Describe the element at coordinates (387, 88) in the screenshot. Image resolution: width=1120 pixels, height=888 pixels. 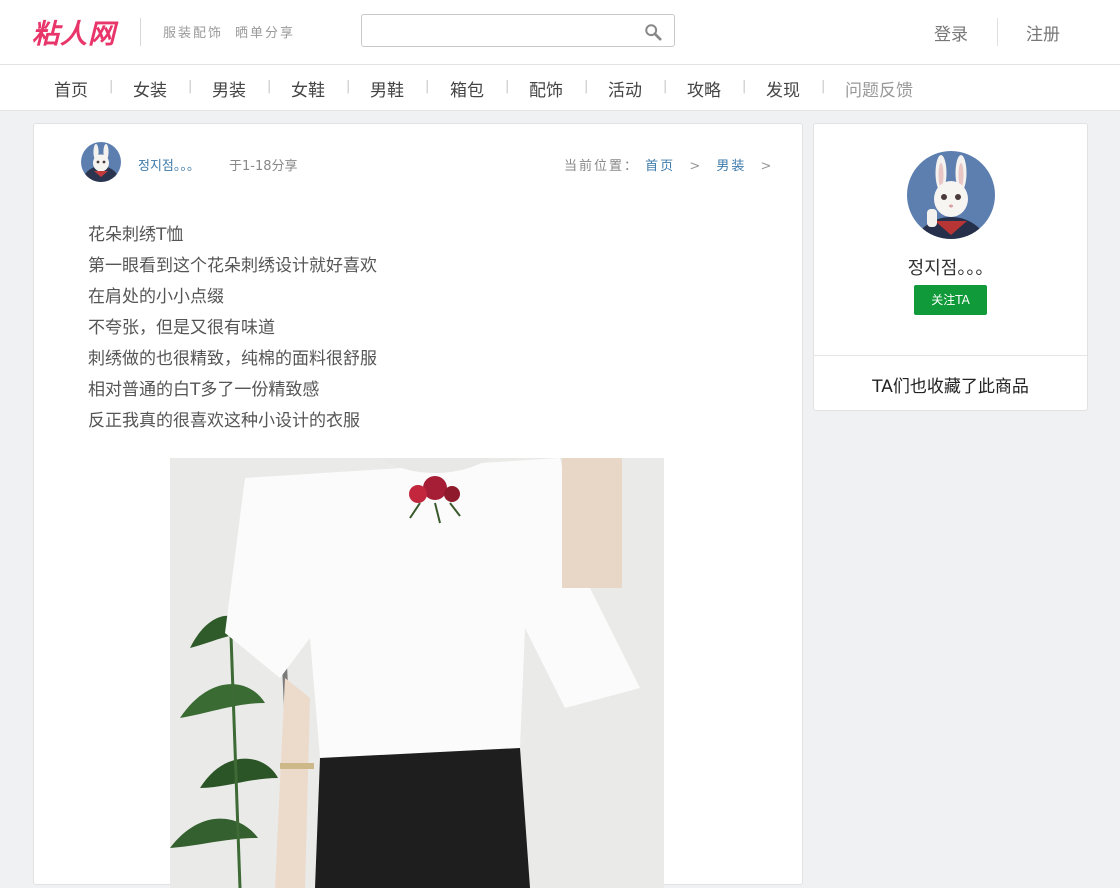
I see `nav-item-mens-shoes: 男鞋` at that location.